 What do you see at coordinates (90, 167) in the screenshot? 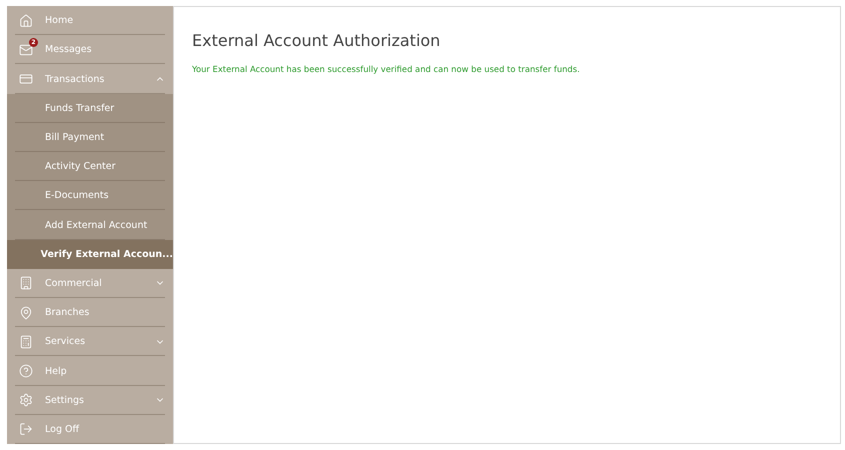
I see `sidebar-subitem: Activity Center` at bounding box center [90, 167].